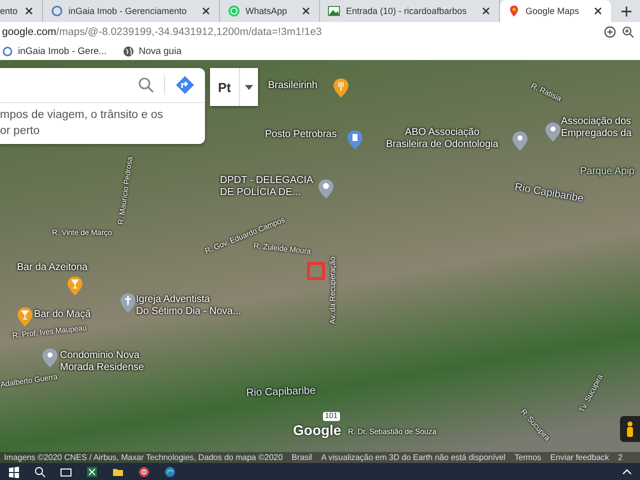  Describe the element at coordinates (128, 51) in the screenshot. I see `globe-icon` at that location.